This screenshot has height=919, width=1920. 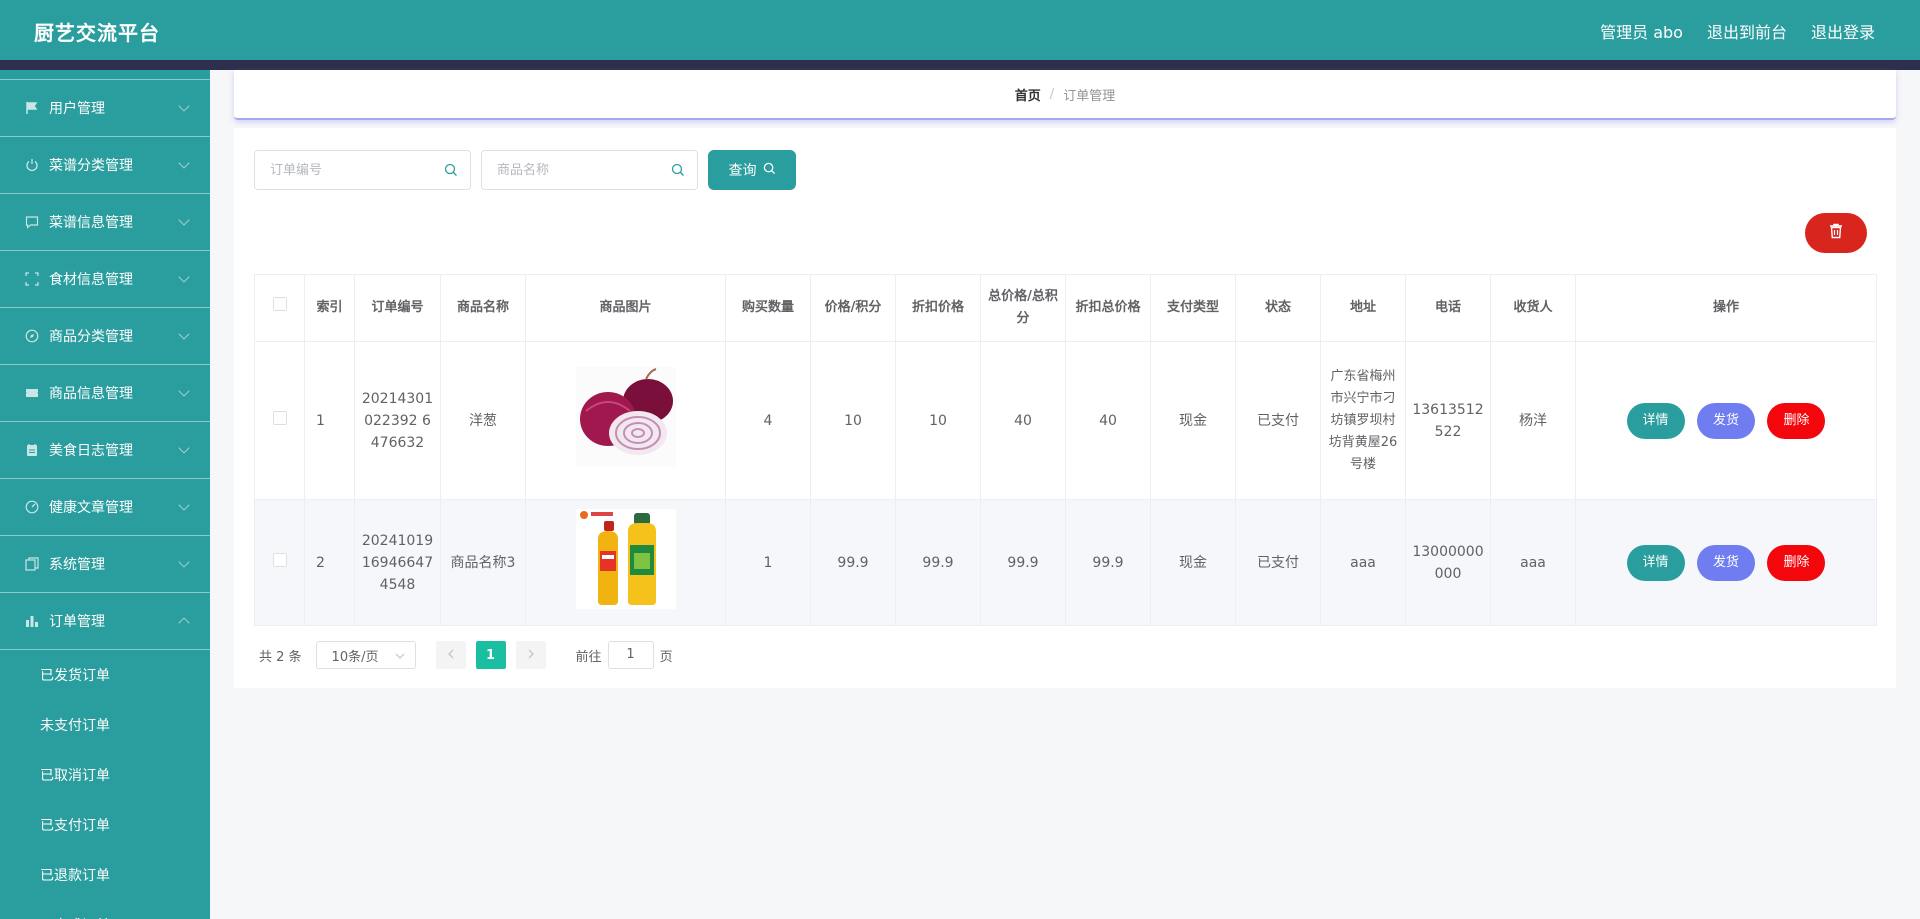 I want to click on cell-index: 2, so click(x=329, y=562).